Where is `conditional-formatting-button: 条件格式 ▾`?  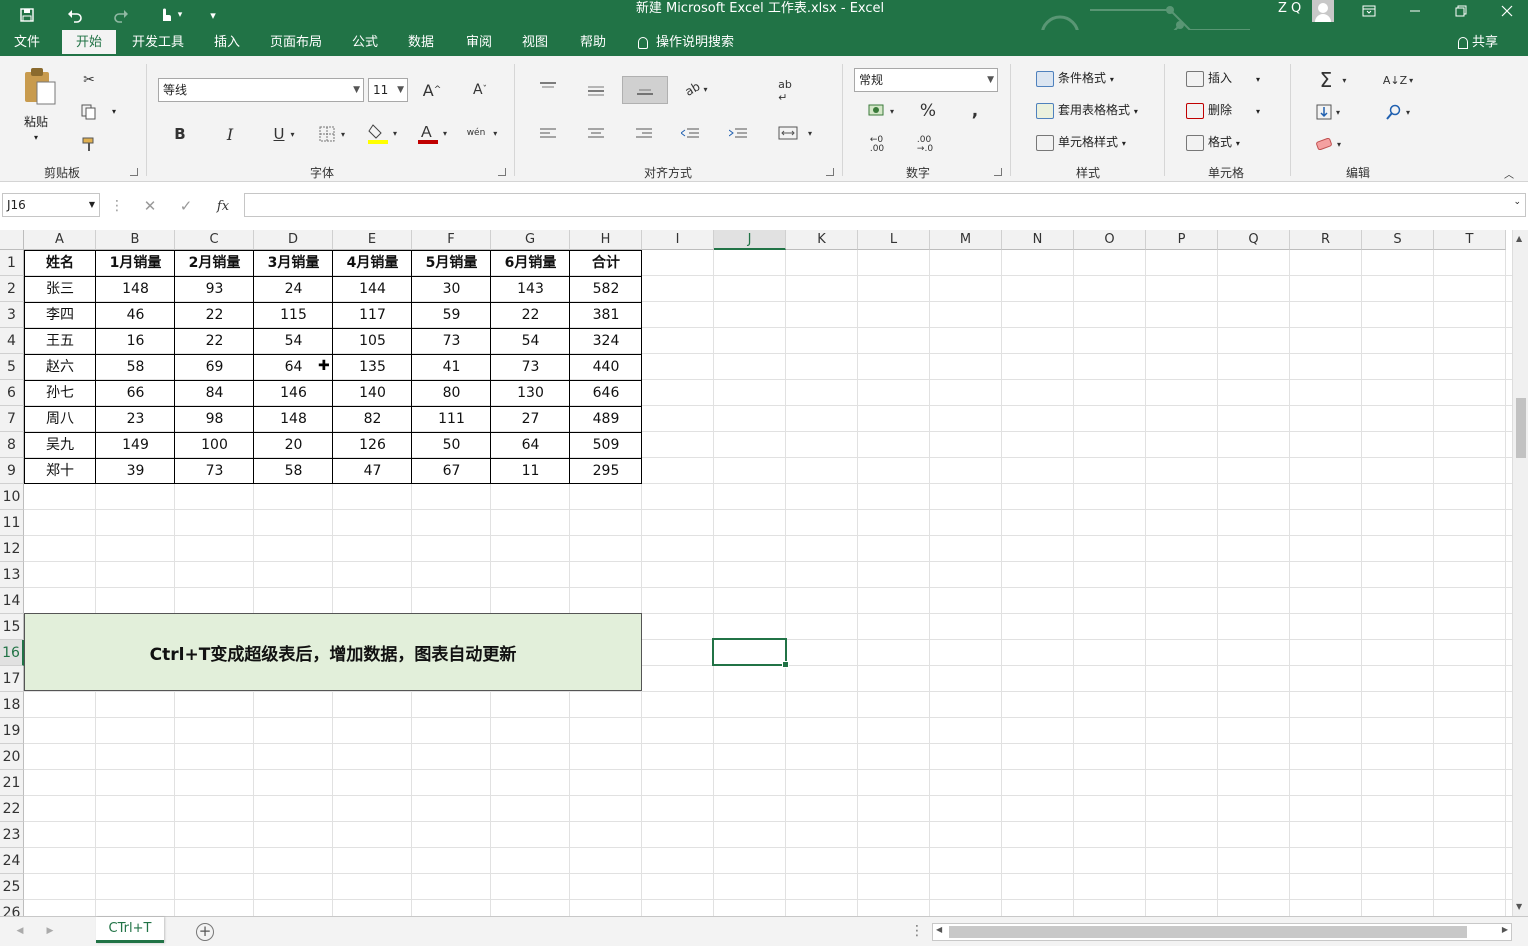
conditional-formatting-button: 条件格式 ▾ is located at coordinates (1075, 79).